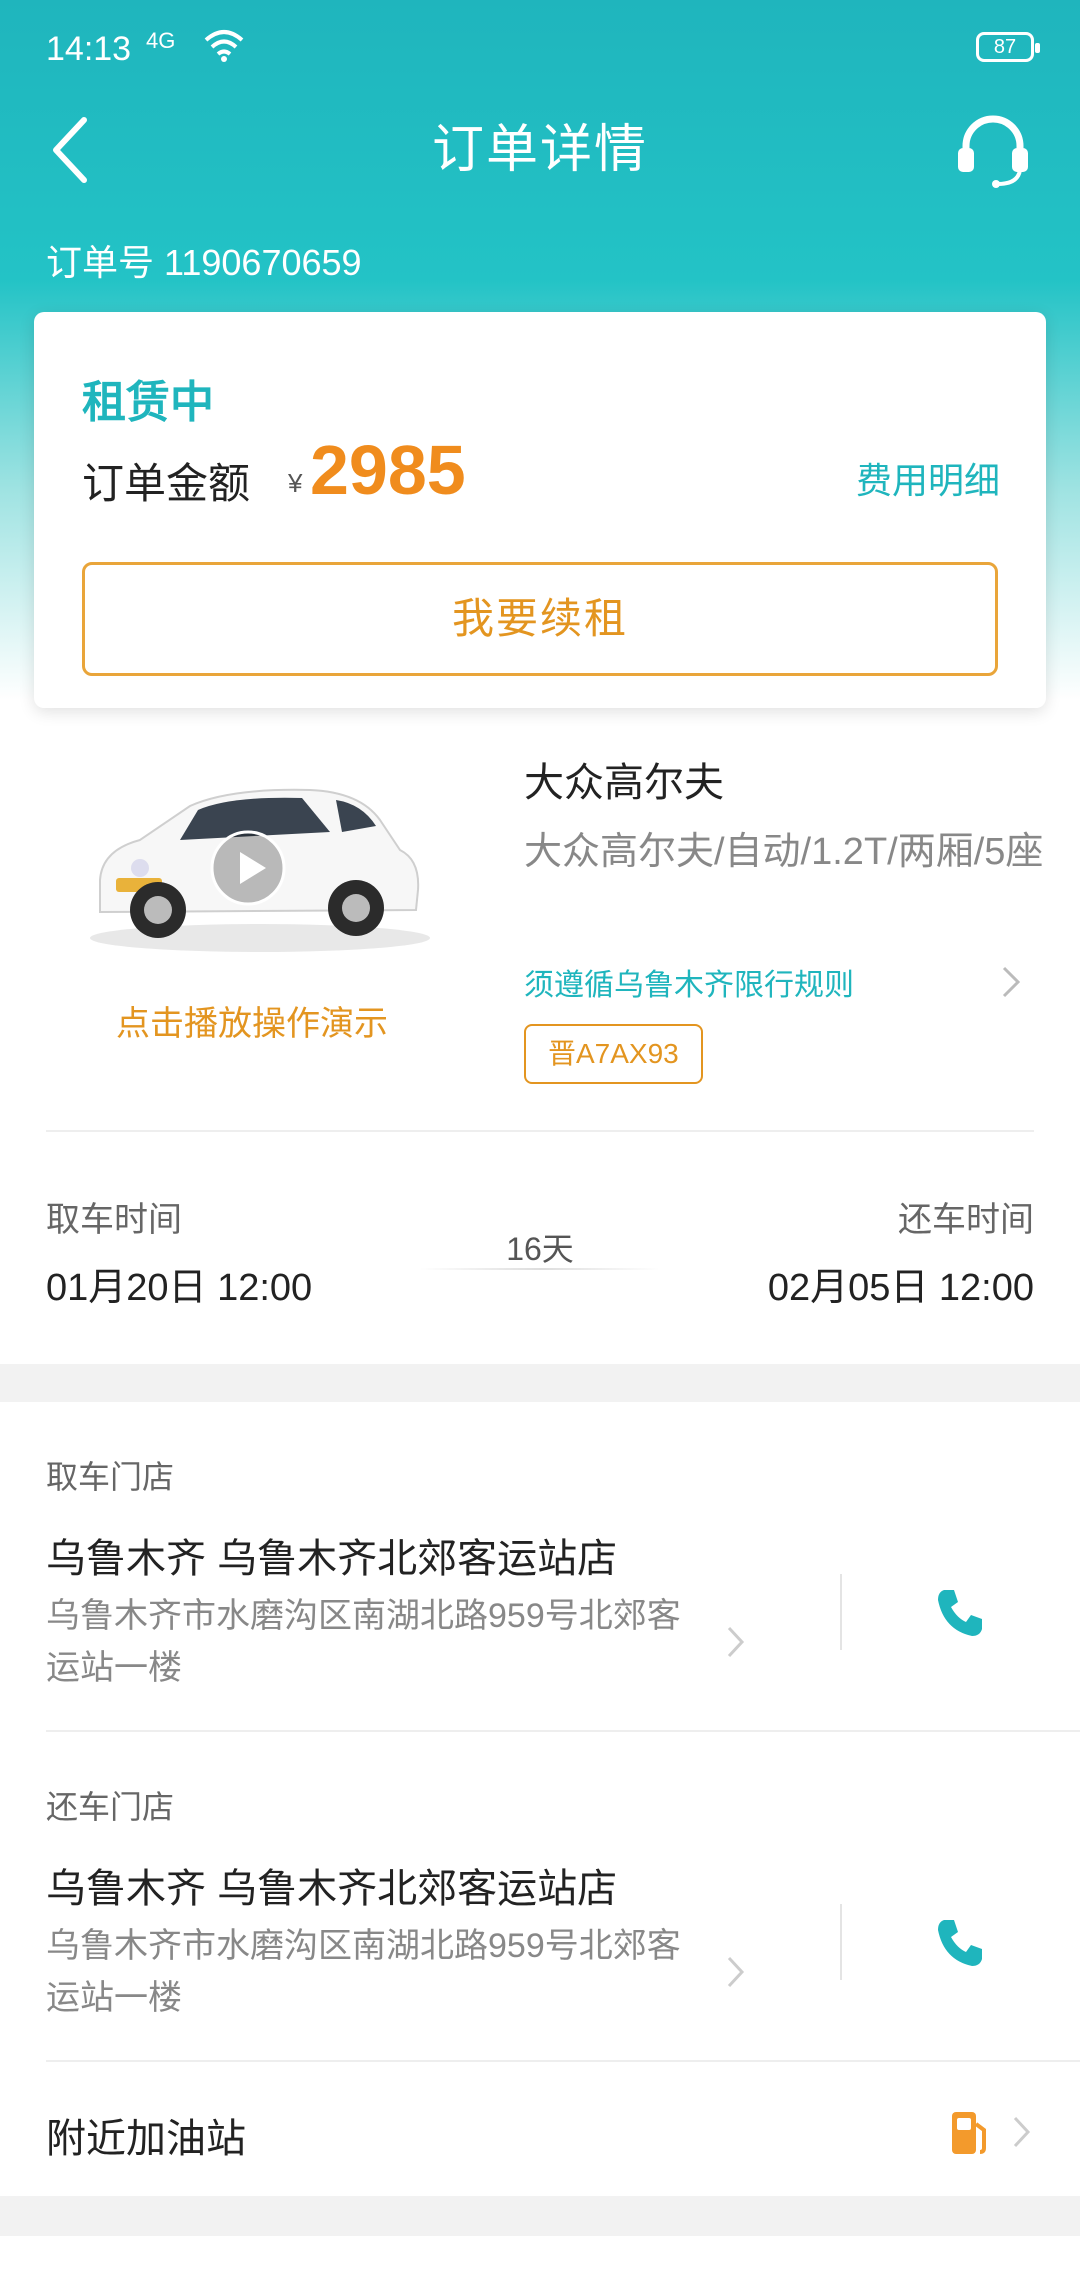  I want to click on call-pickup-store-button, so click(960, 1612).